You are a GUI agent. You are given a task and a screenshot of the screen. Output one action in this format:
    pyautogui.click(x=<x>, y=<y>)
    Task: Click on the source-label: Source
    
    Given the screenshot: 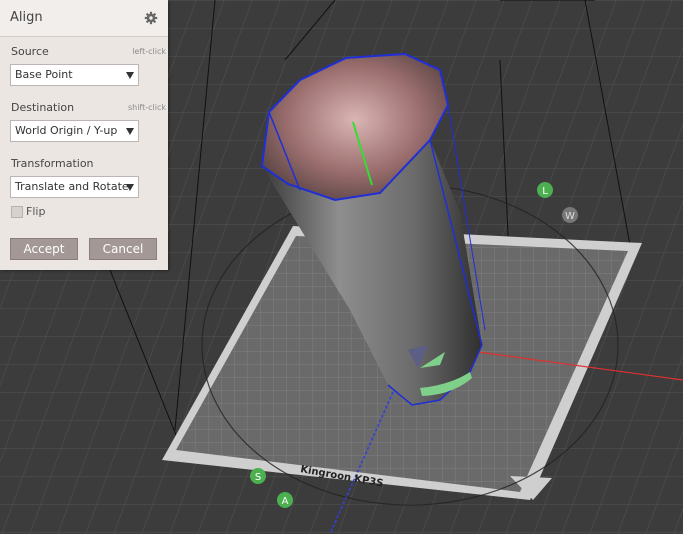 What is the action you would take?
    pyautogui.click(x=30, y=51)
    